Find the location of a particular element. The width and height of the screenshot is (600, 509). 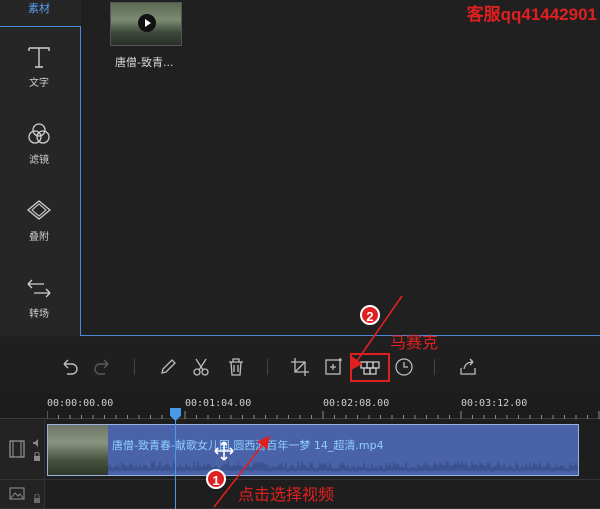

annotation-step-1-text: 点击选择视频 is located at coordinates (286, 494).